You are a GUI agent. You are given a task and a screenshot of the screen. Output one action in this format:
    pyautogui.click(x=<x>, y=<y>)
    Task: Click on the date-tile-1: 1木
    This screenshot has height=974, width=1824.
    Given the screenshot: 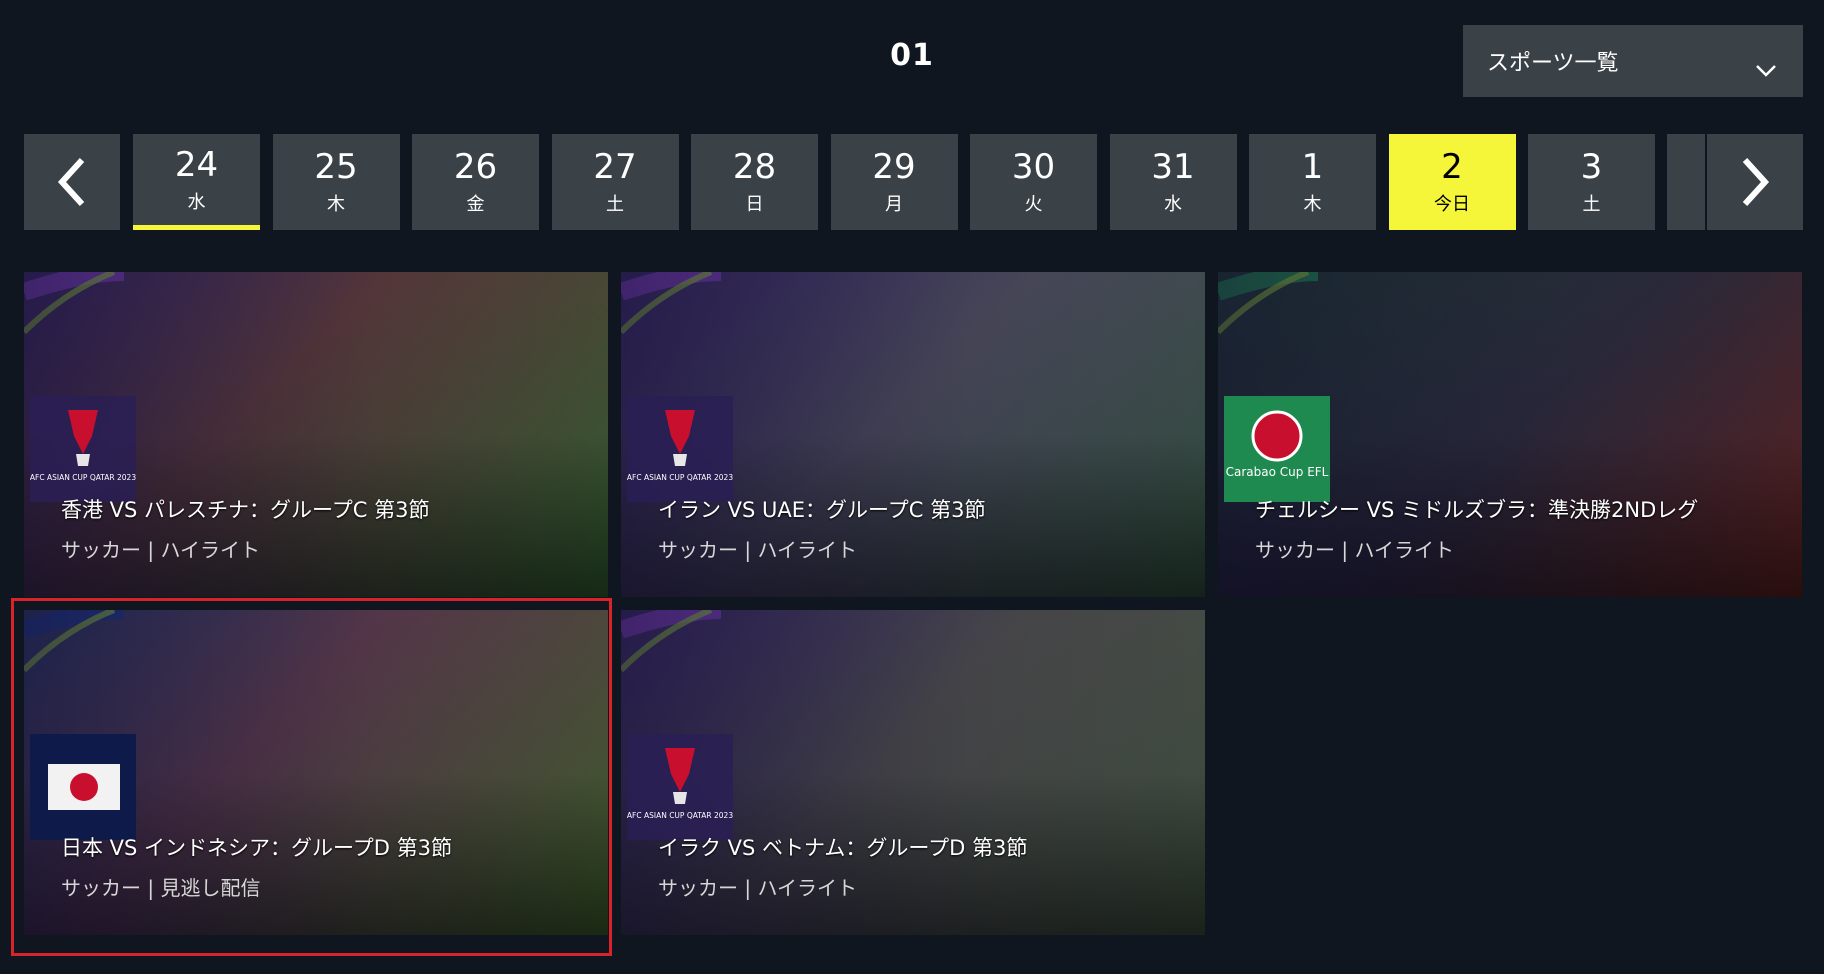 What is the action you would take?
    pyautogui.click(x=1312, y=182)
    